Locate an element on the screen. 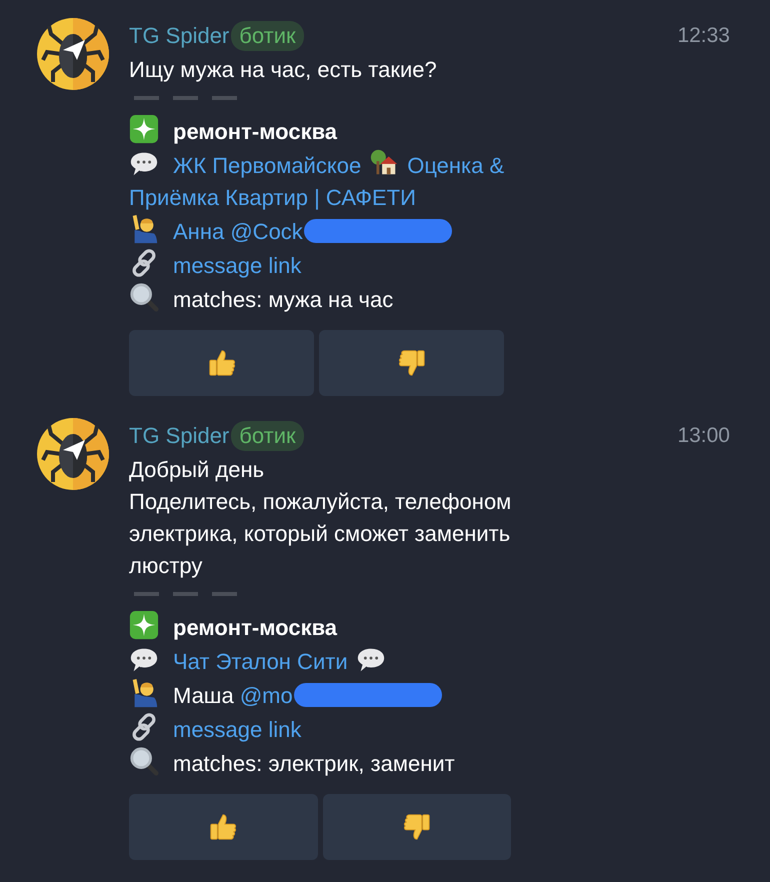  user-handle-link: @mo is located at coordinates (266, 695).